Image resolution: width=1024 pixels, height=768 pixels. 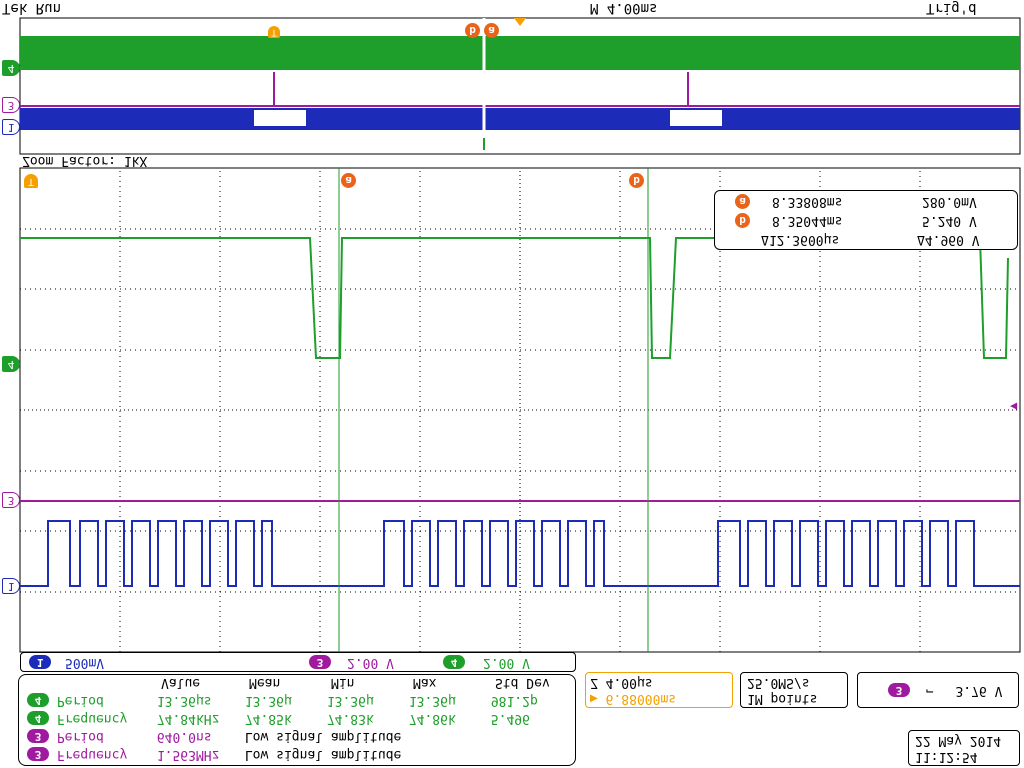 What do you see at coordinates (348, 180) in the screenshot?
I see `cursor-a-marker: a` at bounding box center [348, 180].